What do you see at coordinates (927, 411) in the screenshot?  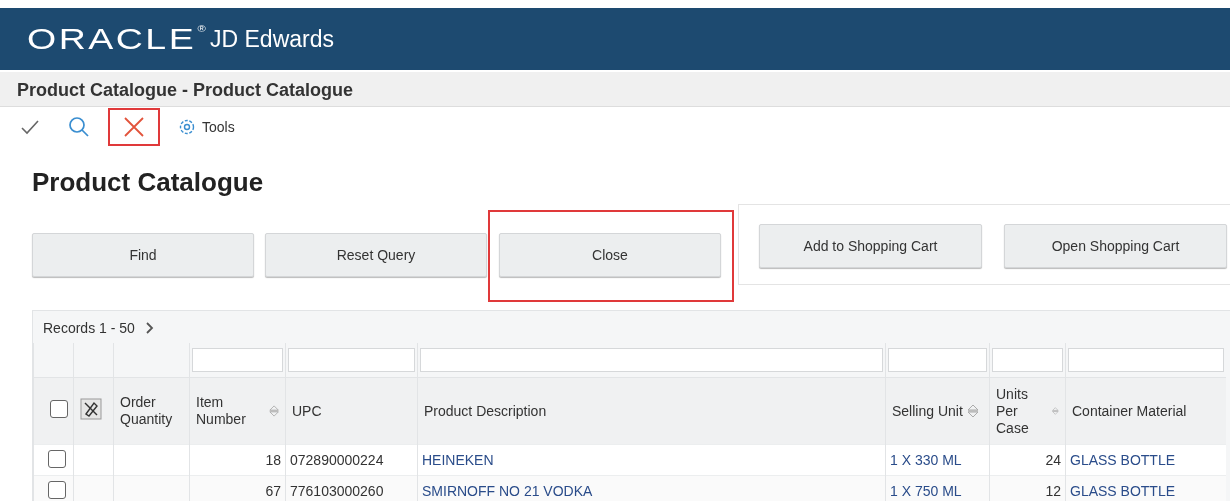 I see `column-header: Selling Unit` at bounding box center [927, 411].